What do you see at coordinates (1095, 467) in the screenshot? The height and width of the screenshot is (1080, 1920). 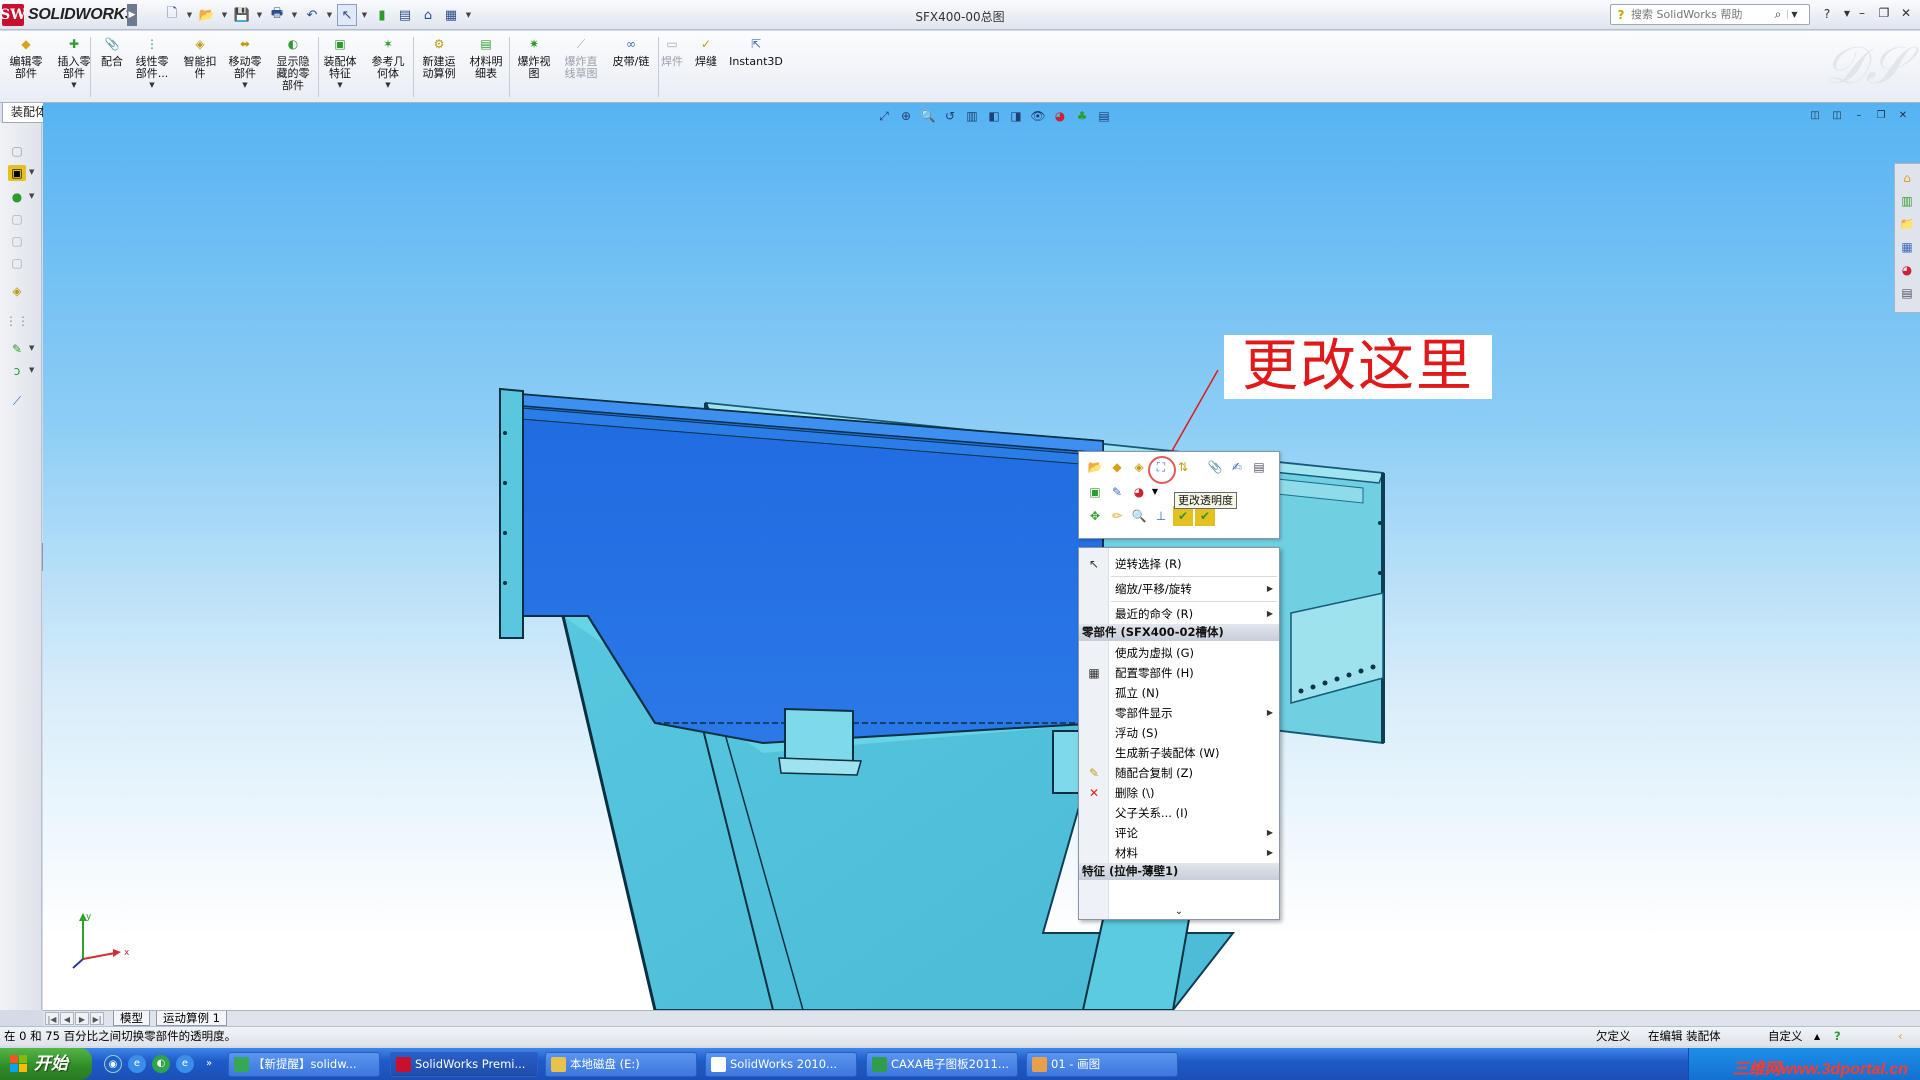 I see `open-part-icon: 📂` at bounding box center [1095, 467].